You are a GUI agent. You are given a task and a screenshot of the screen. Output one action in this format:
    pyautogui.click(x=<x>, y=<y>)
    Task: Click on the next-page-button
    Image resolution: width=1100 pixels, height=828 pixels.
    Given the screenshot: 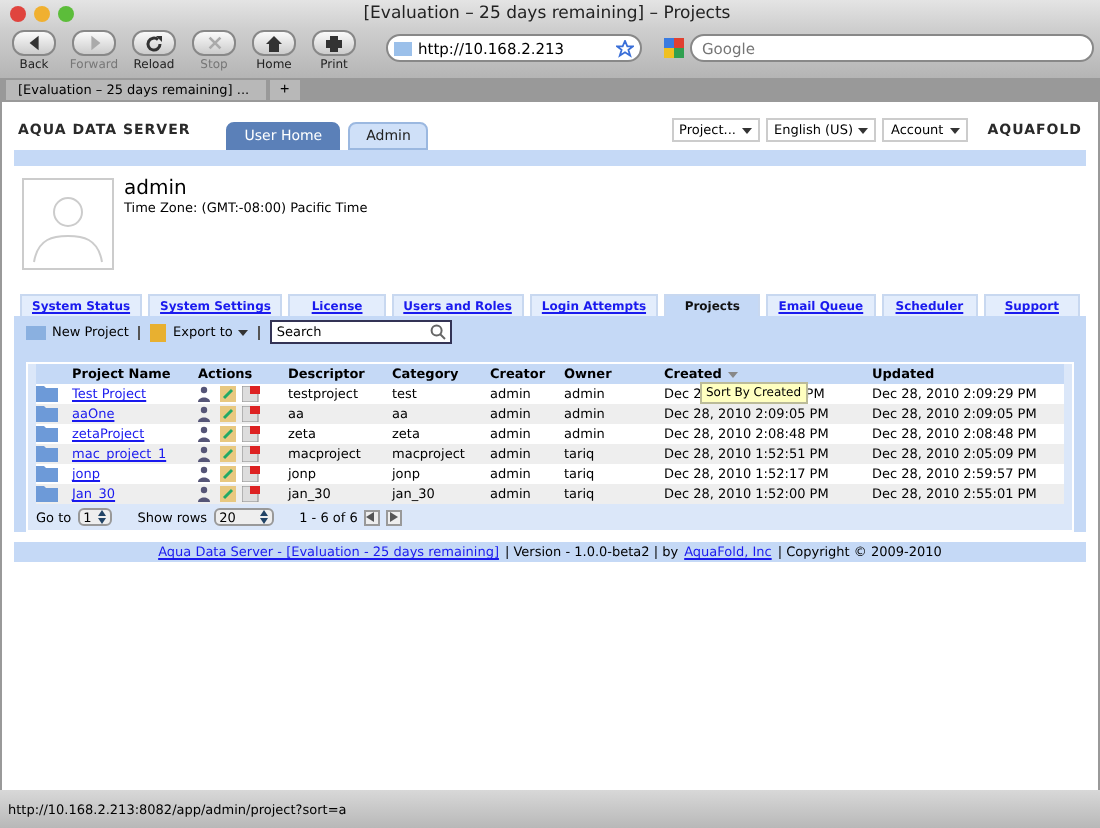 What is the action you would take?
    pyautogui.click(x=393, y=517)
    